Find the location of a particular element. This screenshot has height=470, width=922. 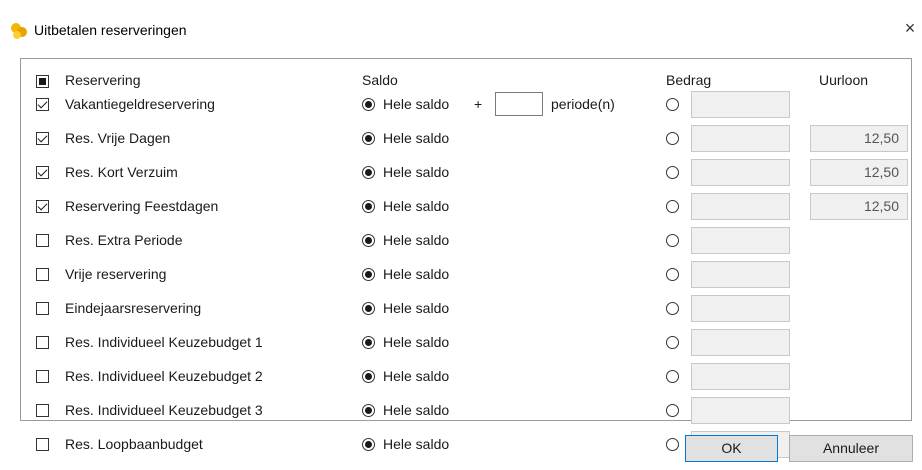

reservation-label: Res. Individueel Keuzebudget 1 is located at coordinates (164, 342).